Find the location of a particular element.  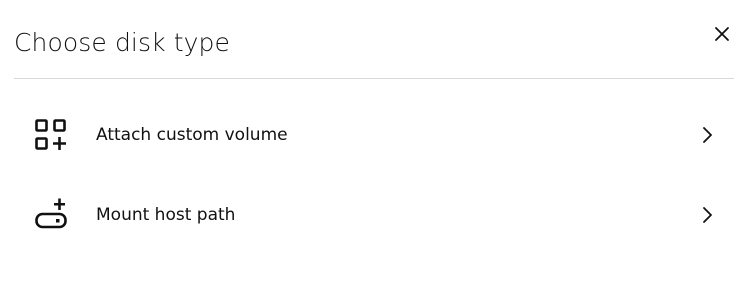

close-icon is located at coordinates (722, 34).